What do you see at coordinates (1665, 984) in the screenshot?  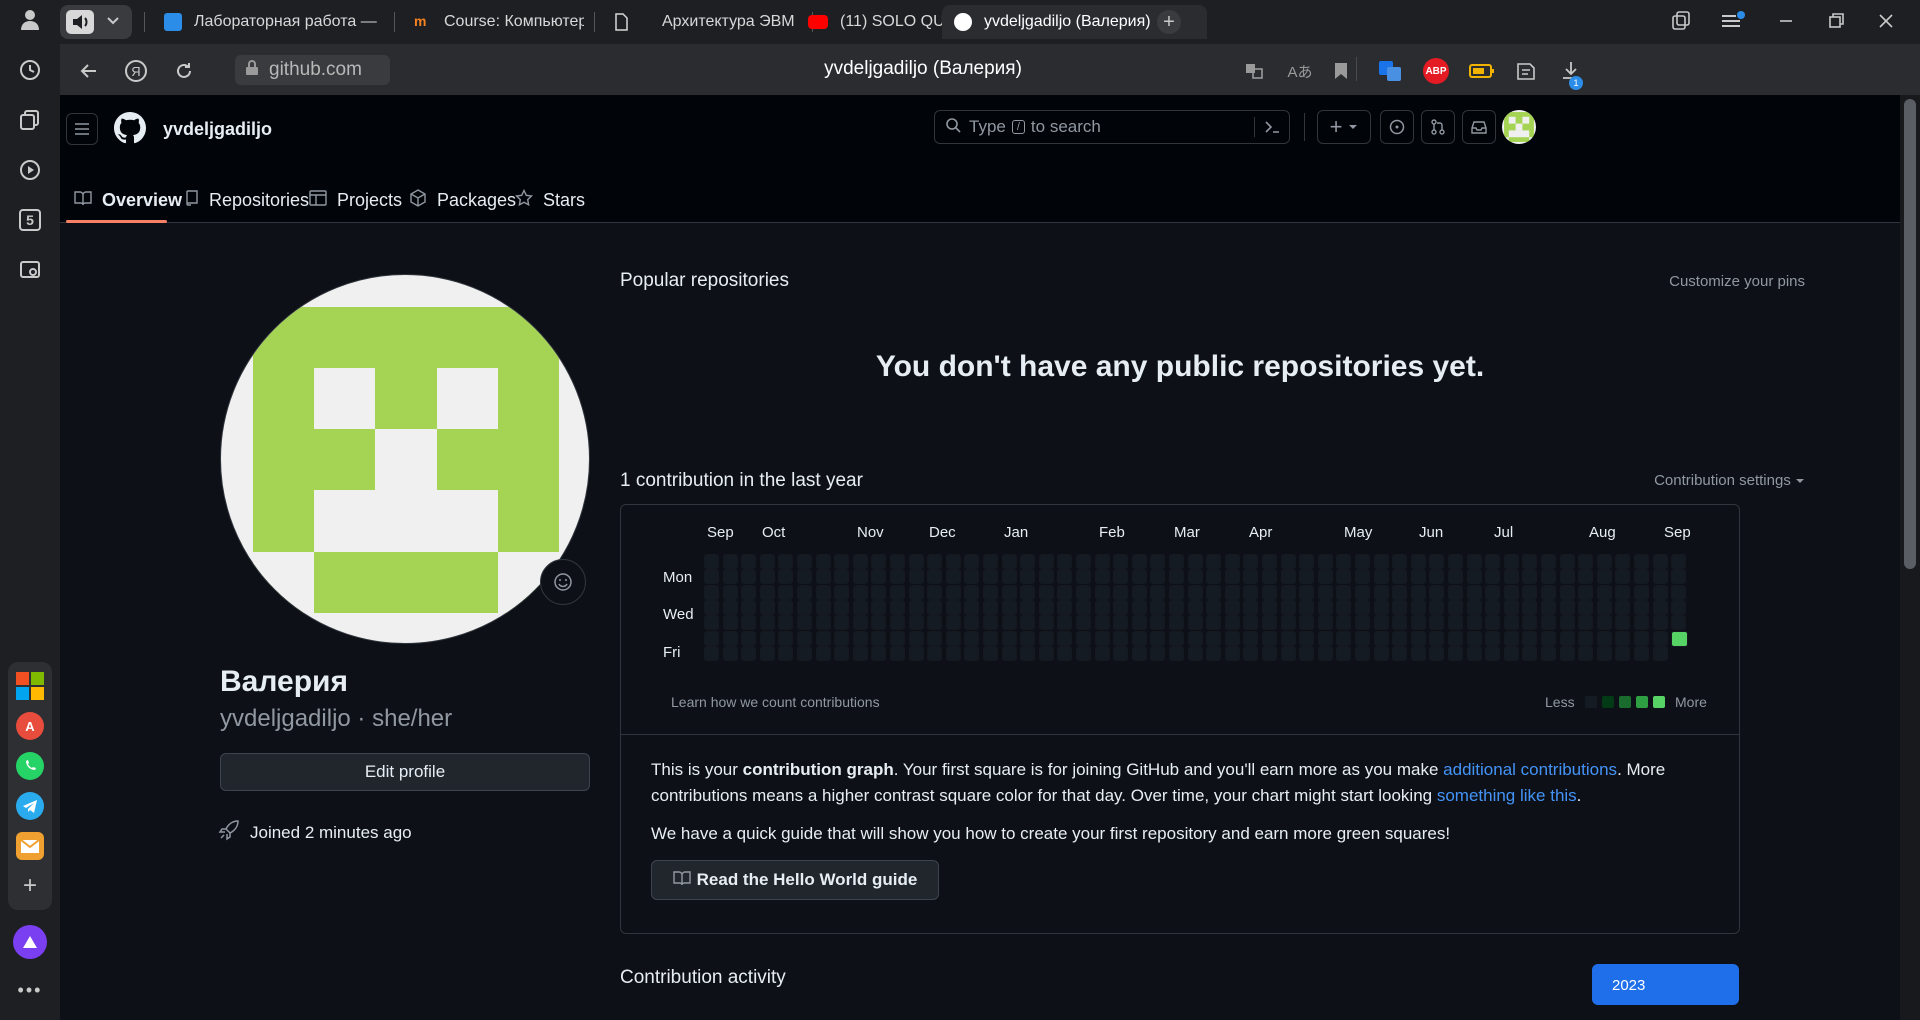 I see `year-2023-button: 2023` at bounding box center [1665, 984].